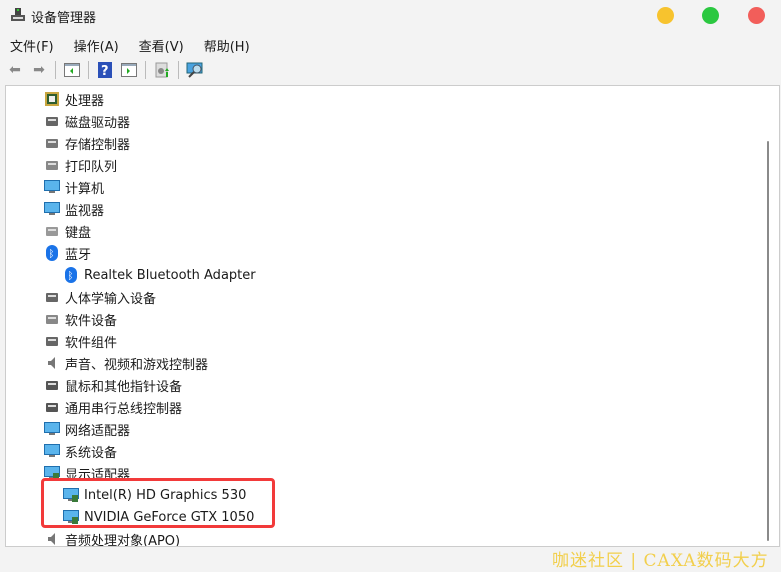  I want to click on tree-item-label: 音频处理对象(APO), so click(123, 540).